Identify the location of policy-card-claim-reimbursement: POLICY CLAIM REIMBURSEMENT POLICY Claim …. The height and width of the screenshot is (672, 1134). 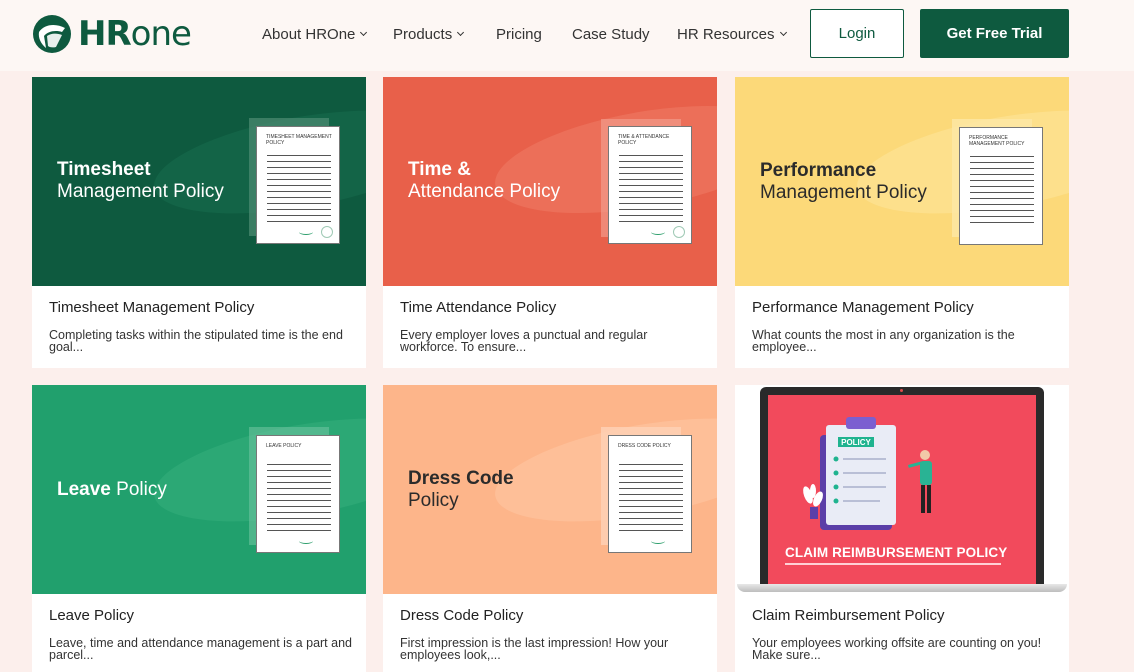
(902, 528).